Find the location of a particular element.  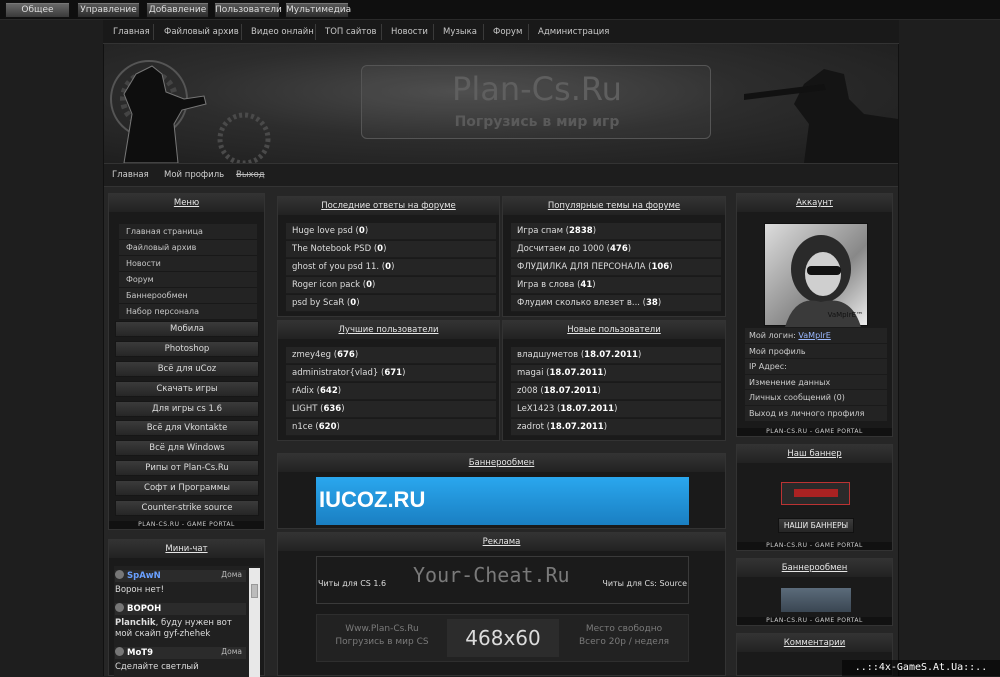

chat-username: SpAwN is located at coordinates (144, 576).